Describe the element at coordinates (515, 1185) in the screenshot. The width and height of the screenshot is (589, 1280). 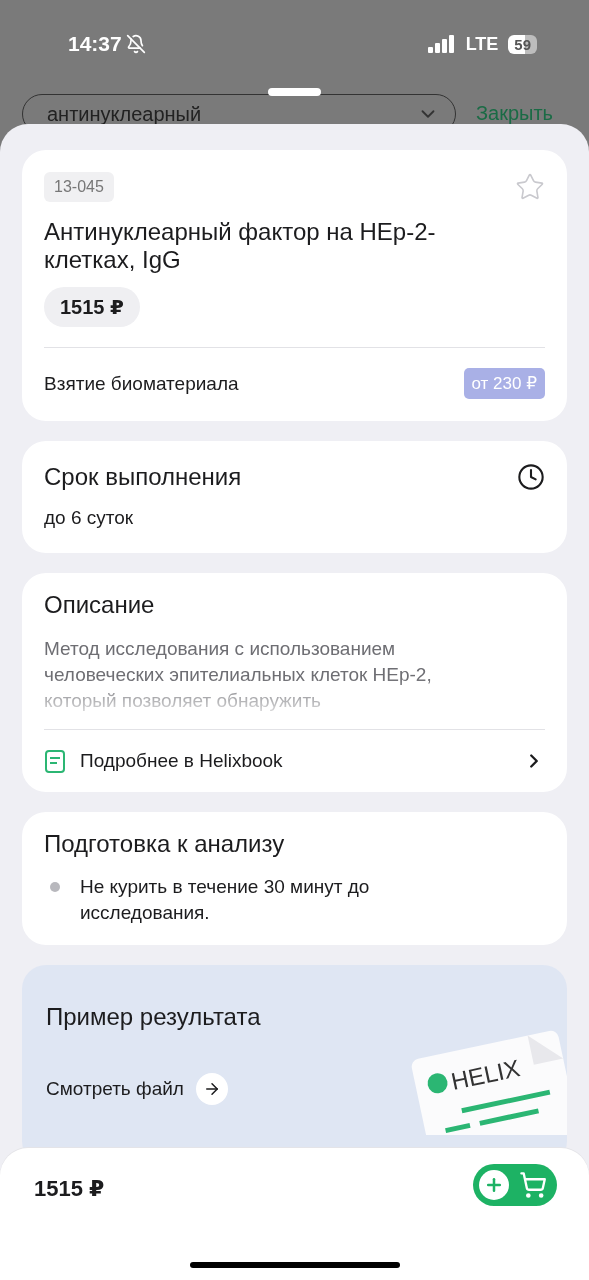
I see `add-to-cart-button` at that location.